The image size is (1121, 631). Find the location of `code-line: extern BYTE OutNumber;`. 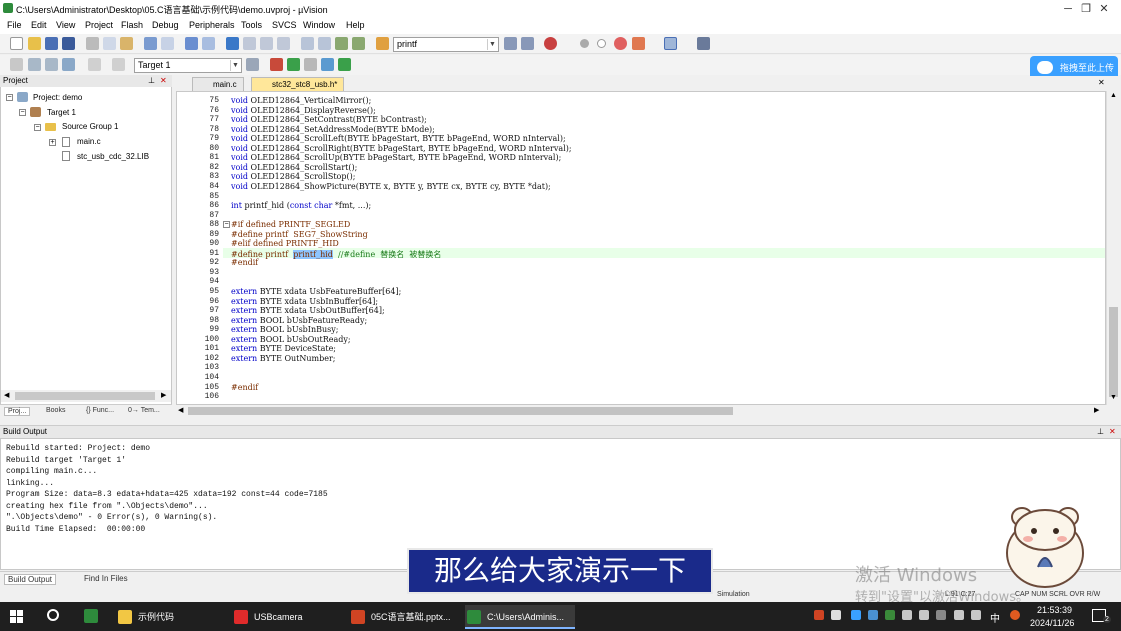

code-line: extern BYTE OutNumber; is located at coordinates (283, 358).